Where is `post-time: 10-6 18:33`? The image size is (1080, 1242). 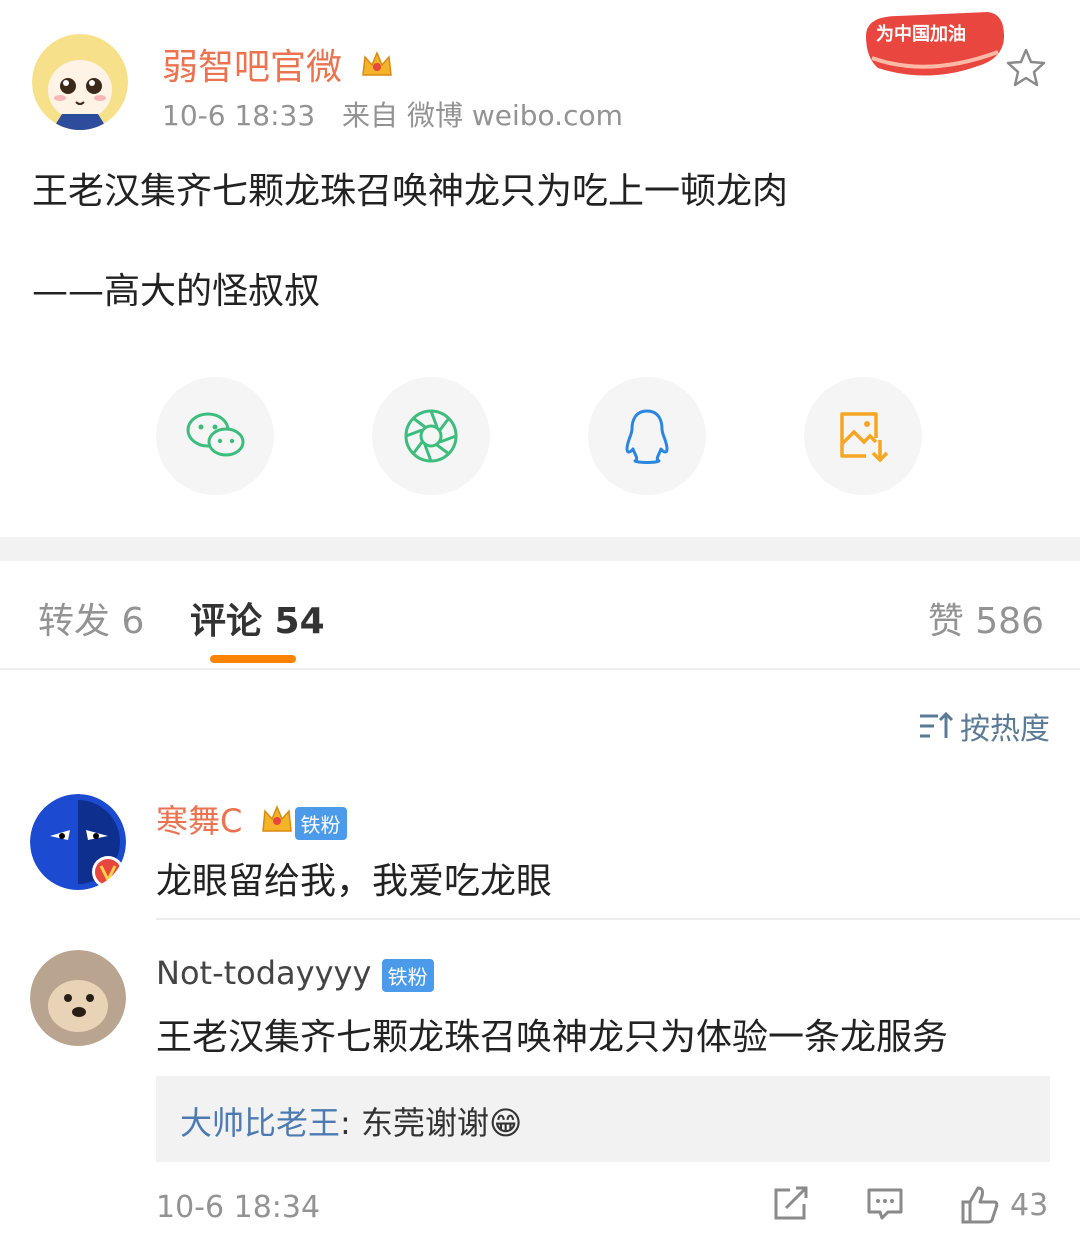
post-time: 10-6 18:33 is located at coordinates (239, 115).